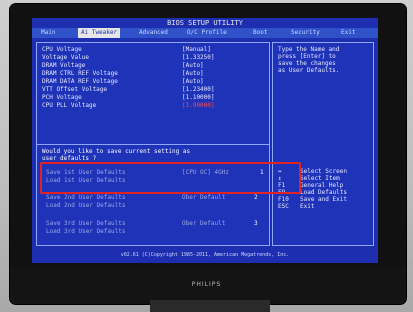 Image resolution: width=413 pixels, height=312 pixels. Describe the element at coordinates (69, 158) in the screenshot. I see `dialog-question: user defaults ?` at that location.